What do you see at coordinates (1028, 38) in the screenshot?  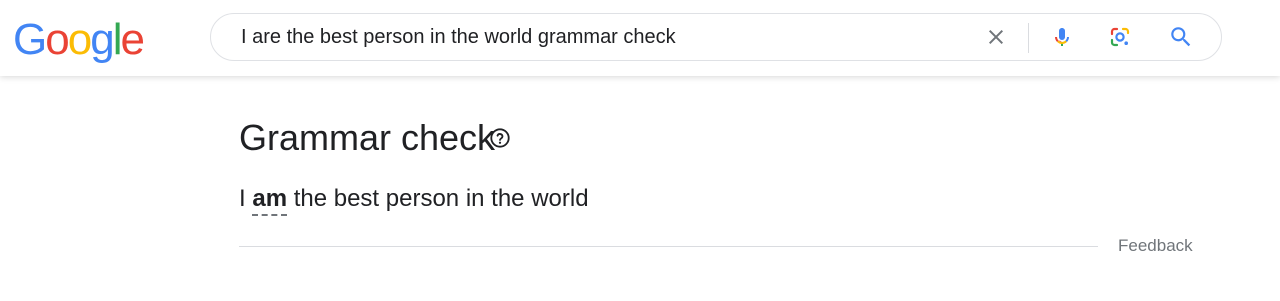 I see `search-divider` at bounding box center [1028, 38].